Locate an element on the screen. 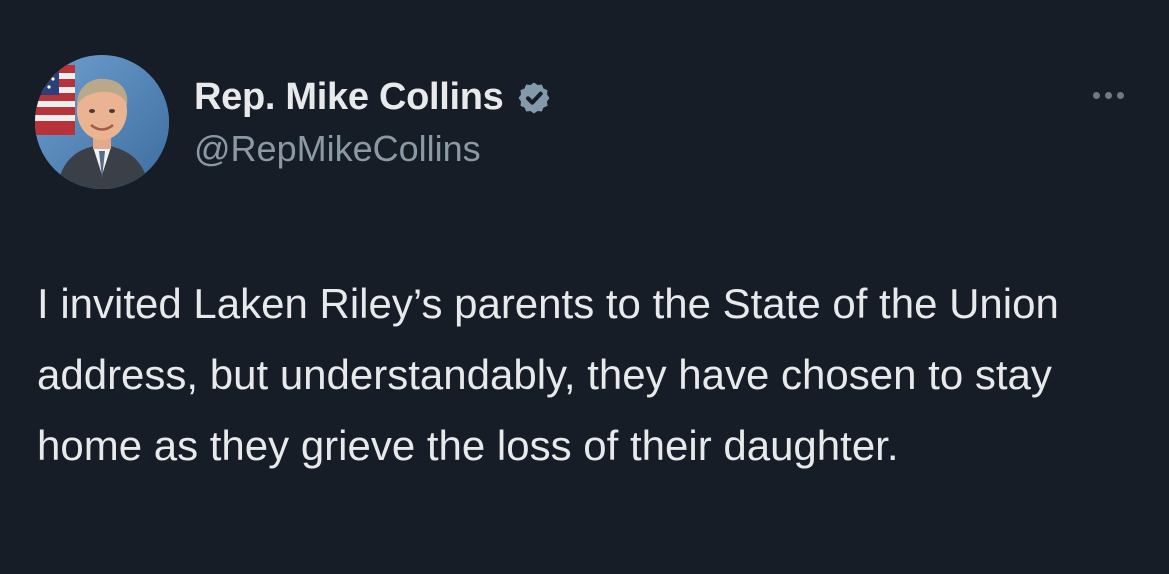 The height and width of the screenshot is (574, 1169). author-name-row: Rep. Mike Collins is located at coordinates (374, 97).